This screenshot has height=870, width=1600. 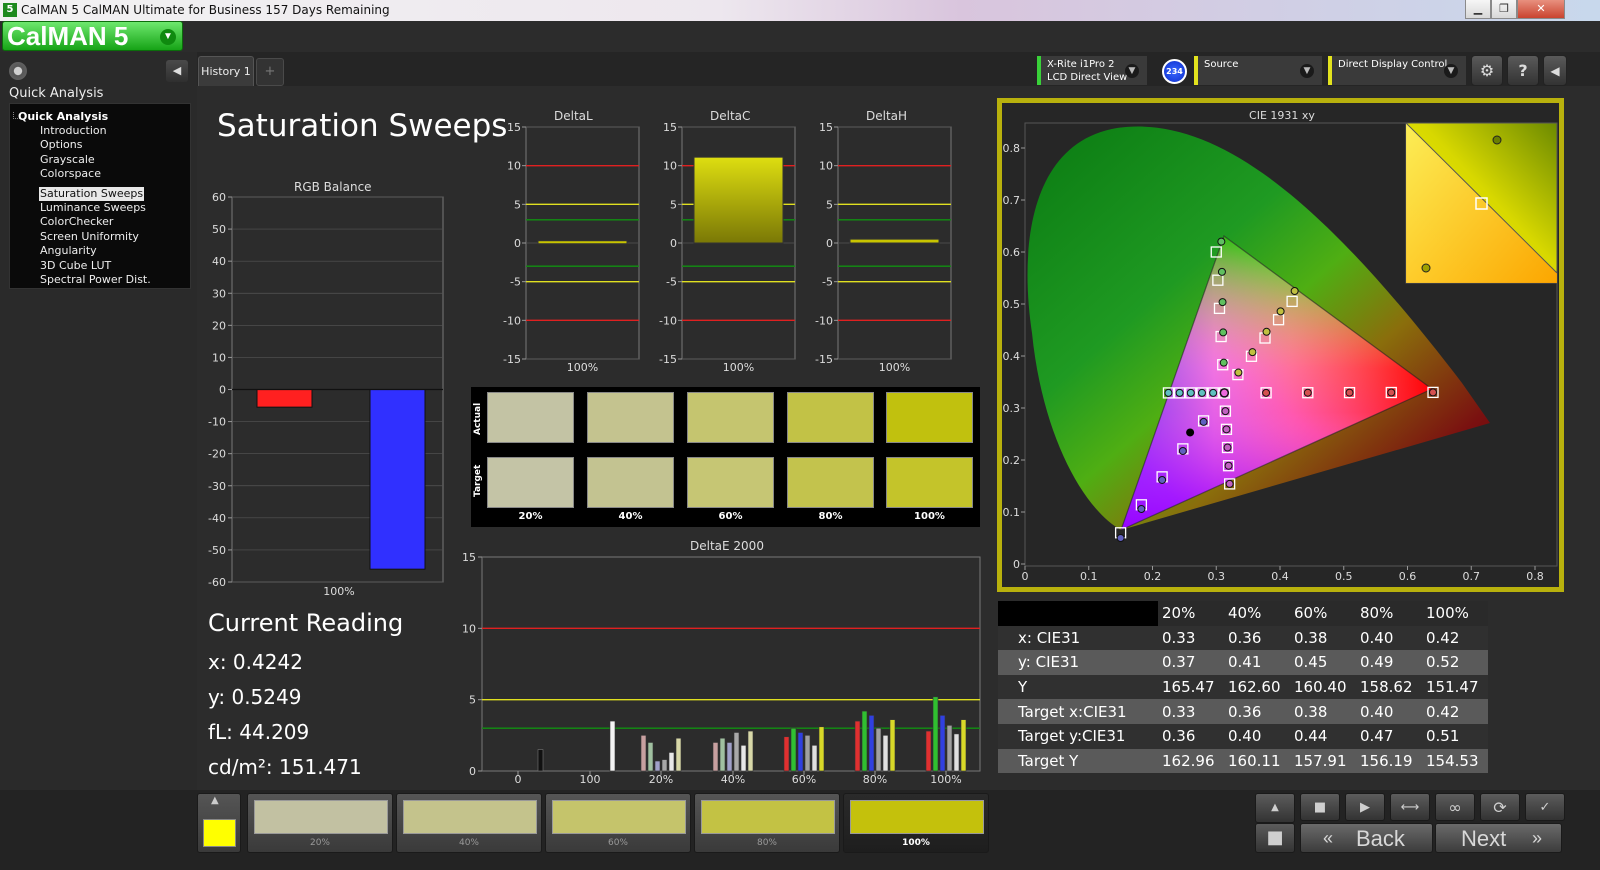 I want to click on target-swatch-60pct, so click(x=730, y=482).